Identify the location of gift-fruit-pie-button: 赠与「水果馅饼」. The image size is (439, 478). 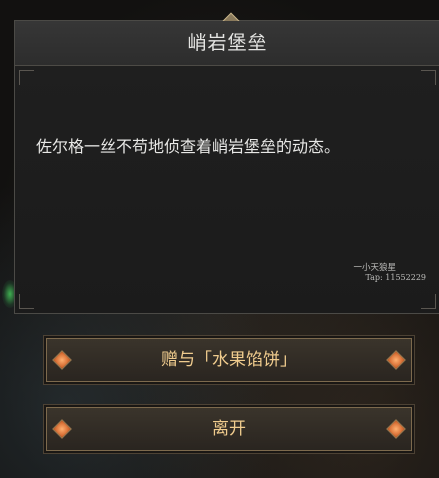
(229, 360).